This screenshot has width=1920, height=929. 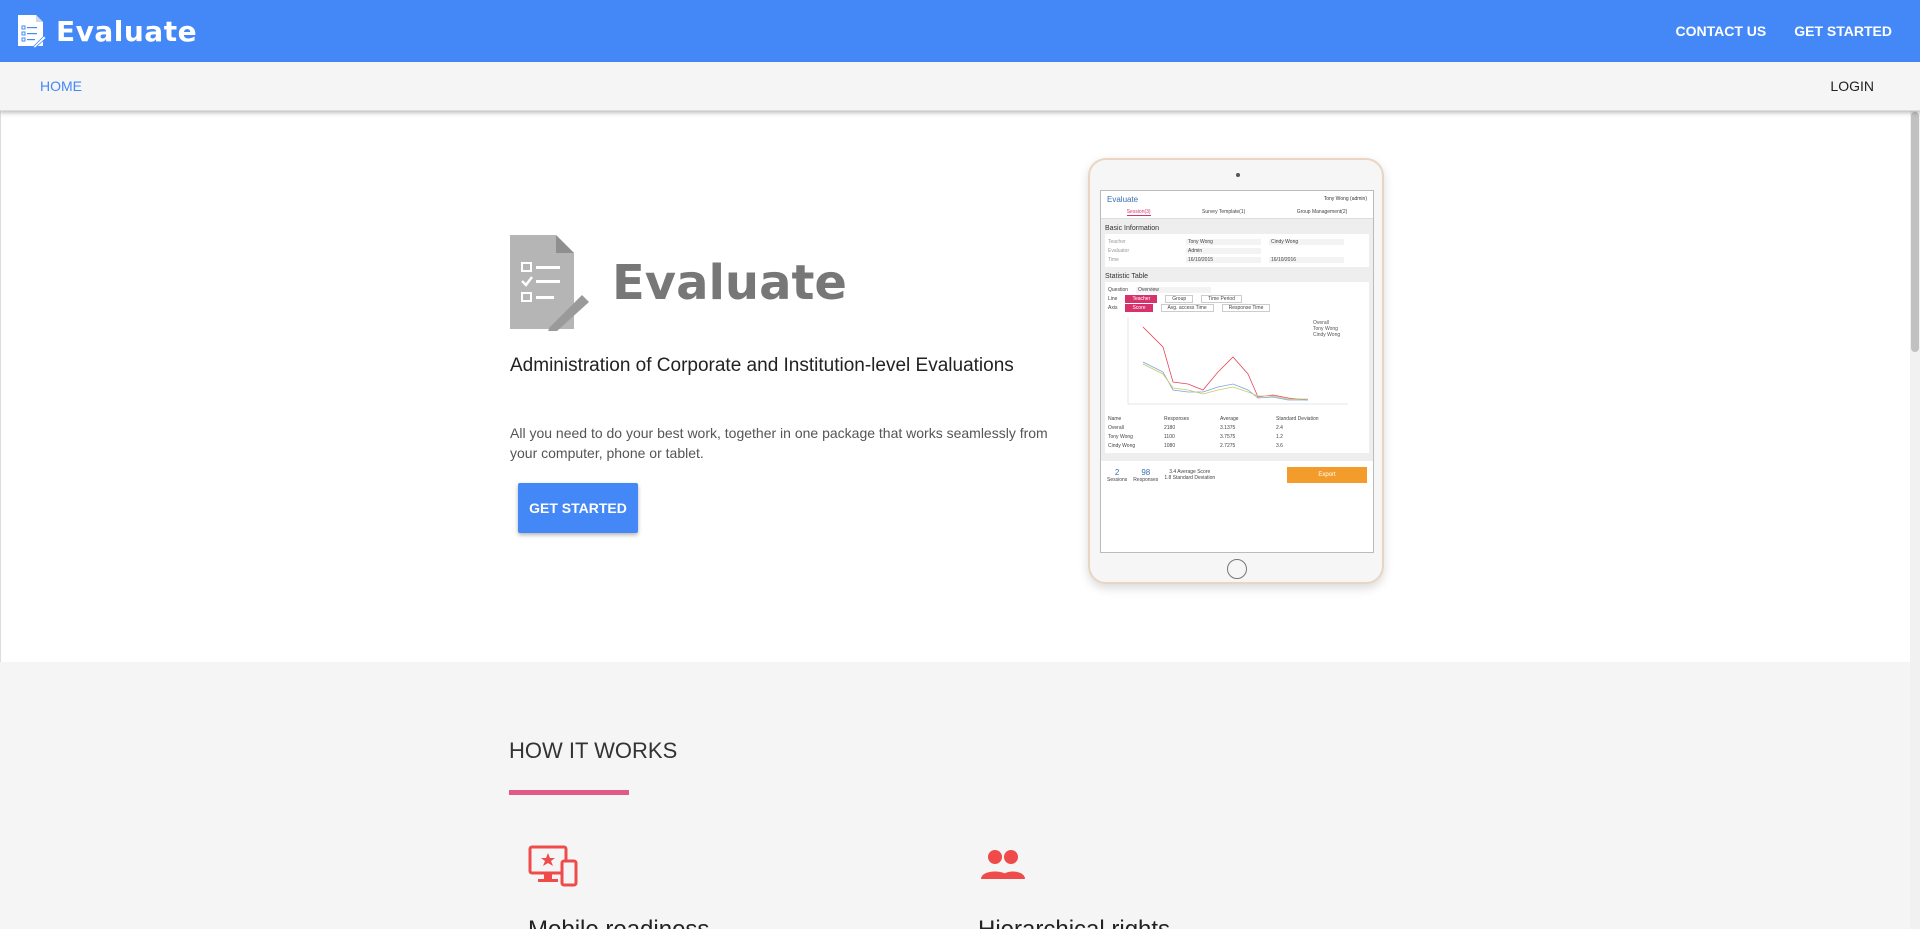 I want to click on axis-chip: Response Time, so click(x=1246, y=307).